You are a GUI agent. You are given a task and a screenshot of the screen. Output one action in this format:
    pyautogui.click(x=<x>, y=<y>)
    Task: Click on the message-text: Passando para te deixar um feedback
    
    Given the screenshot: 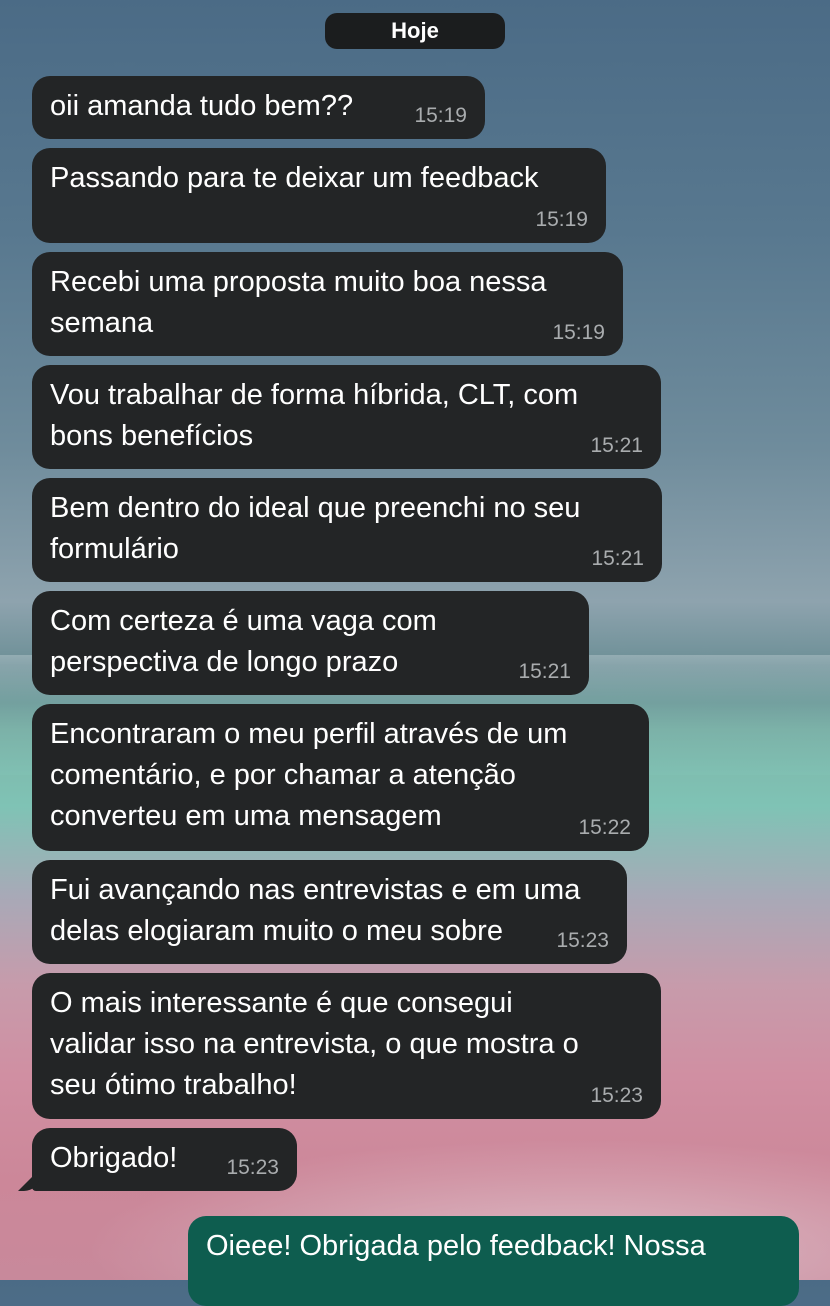 What is the action you would take?
    pyautogui.click(x=294, y=178)
    